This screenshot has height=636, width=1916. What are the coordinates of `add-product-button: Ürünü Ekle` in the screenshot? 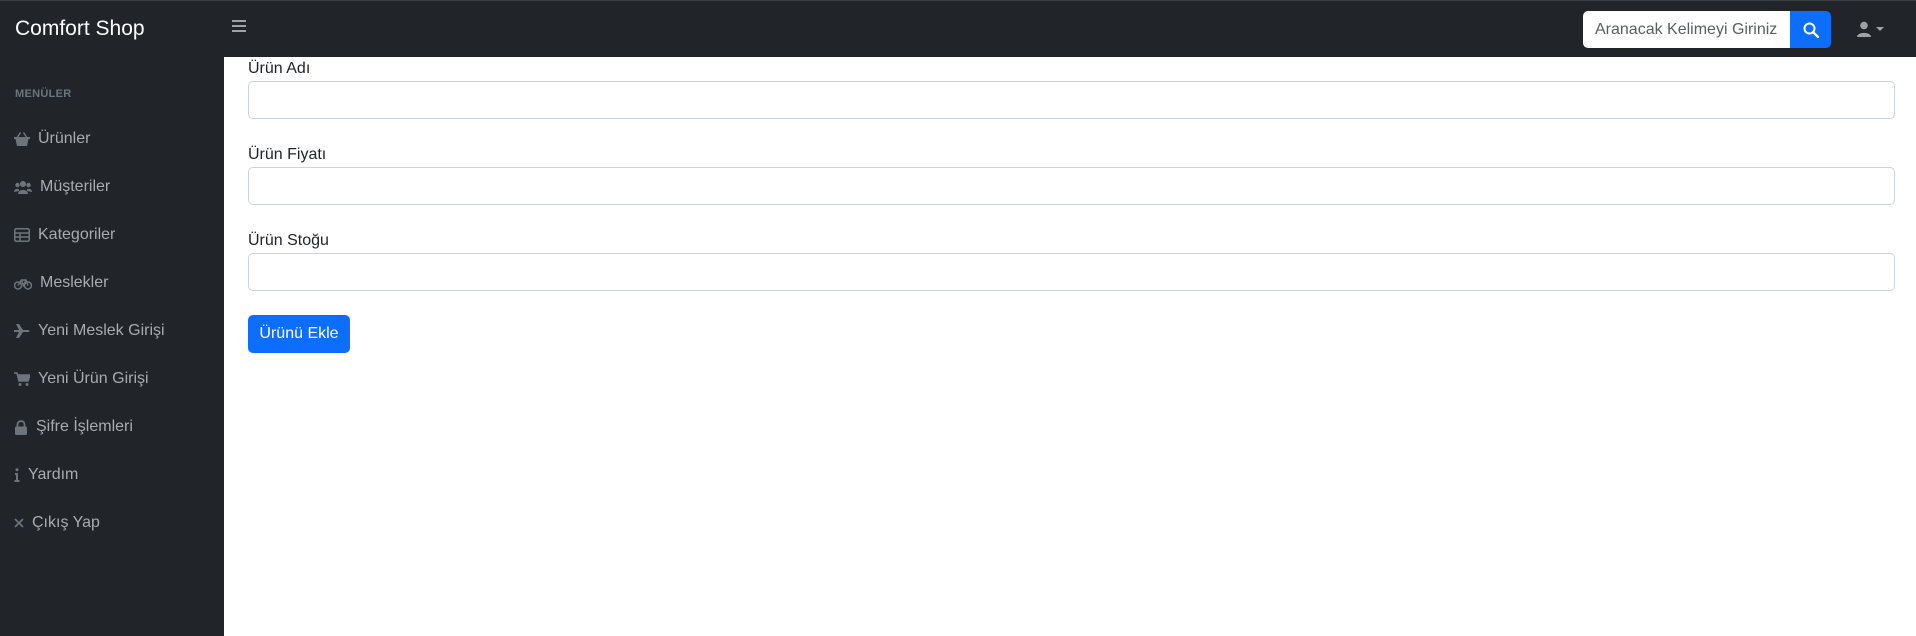 It's located at (299, 334).